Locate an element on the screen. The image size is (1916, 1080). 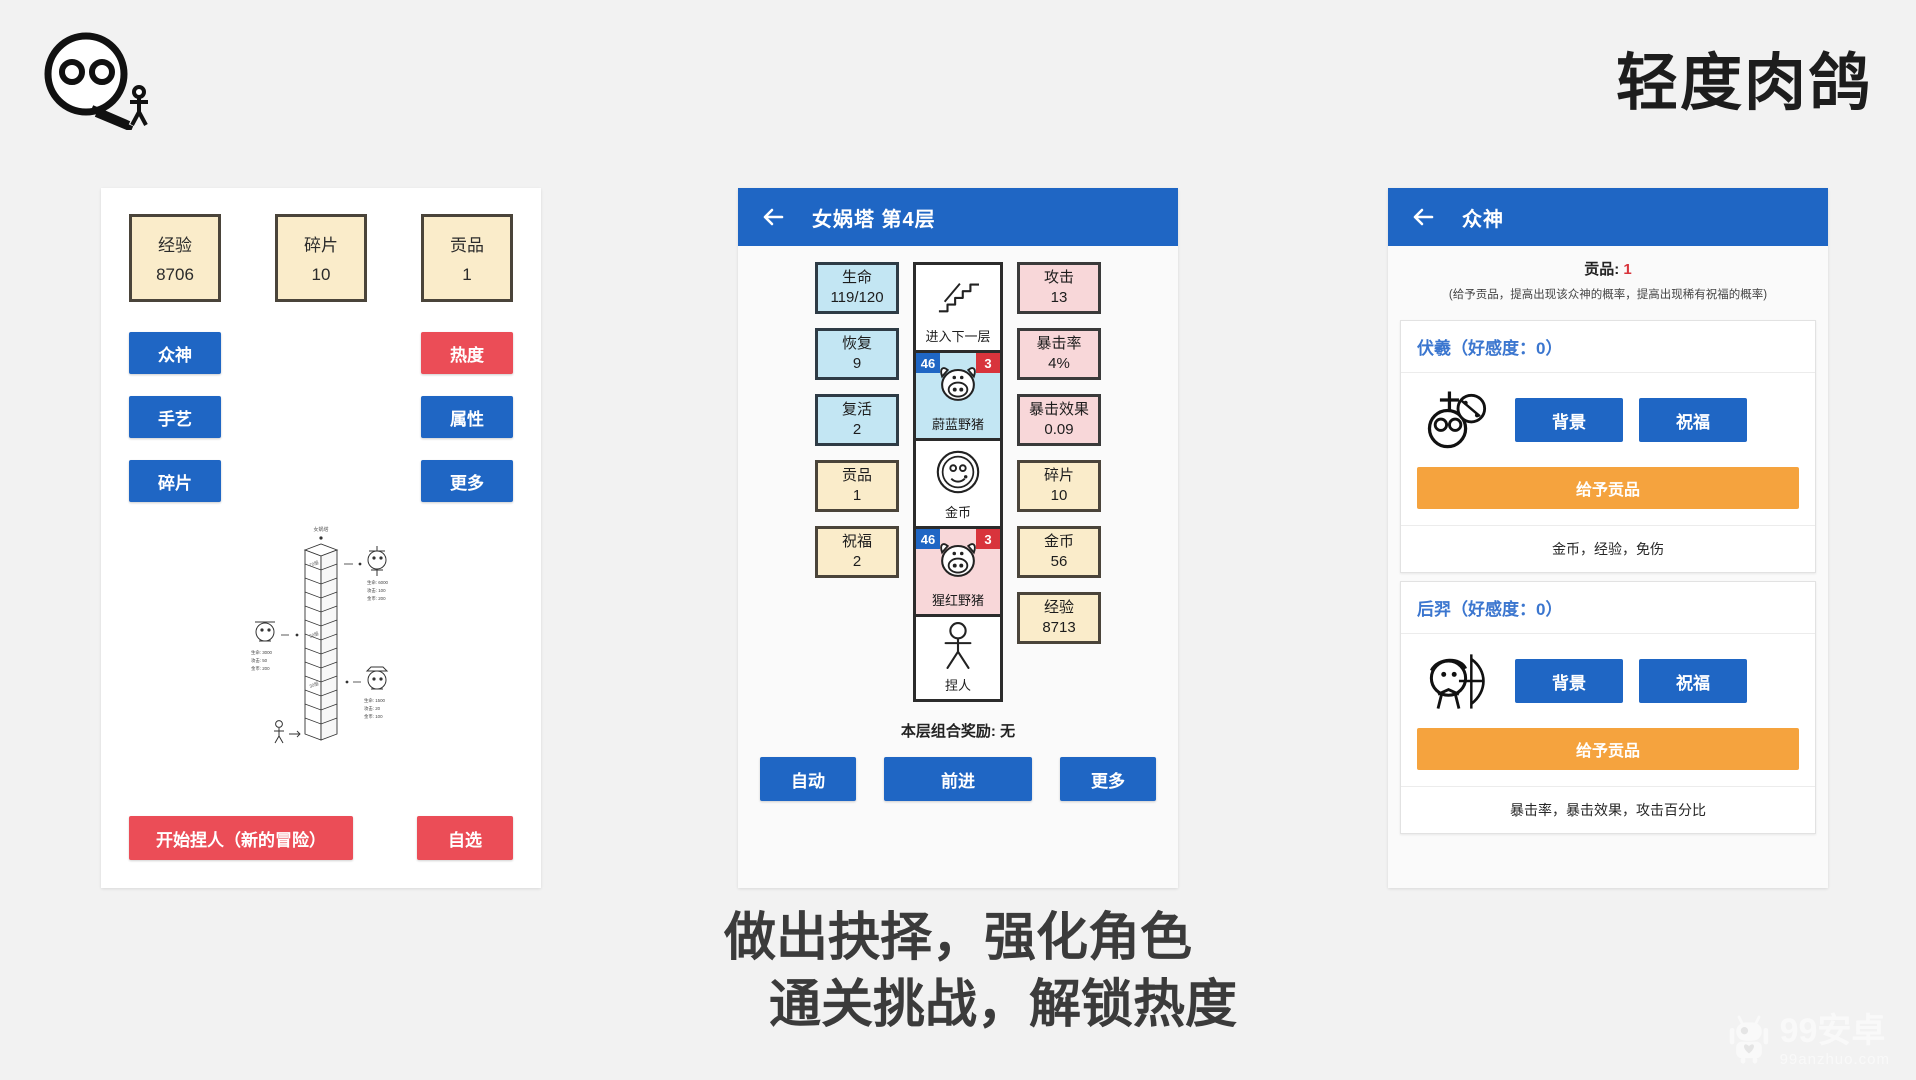
menu-button-more: 更多 is located at coordinates (467, 481).